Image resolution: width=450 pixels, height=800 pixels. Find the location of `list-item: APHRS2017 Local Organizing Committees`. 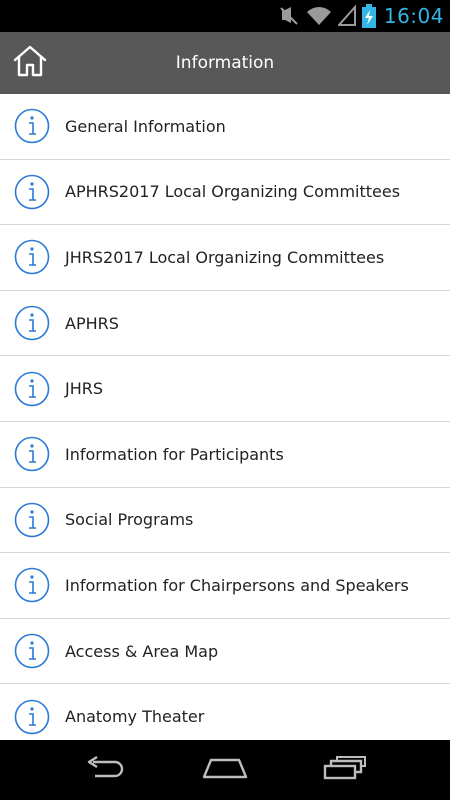

list-item: APHRS2017 Local Organizing Committees is located at coordinates (225, 192).